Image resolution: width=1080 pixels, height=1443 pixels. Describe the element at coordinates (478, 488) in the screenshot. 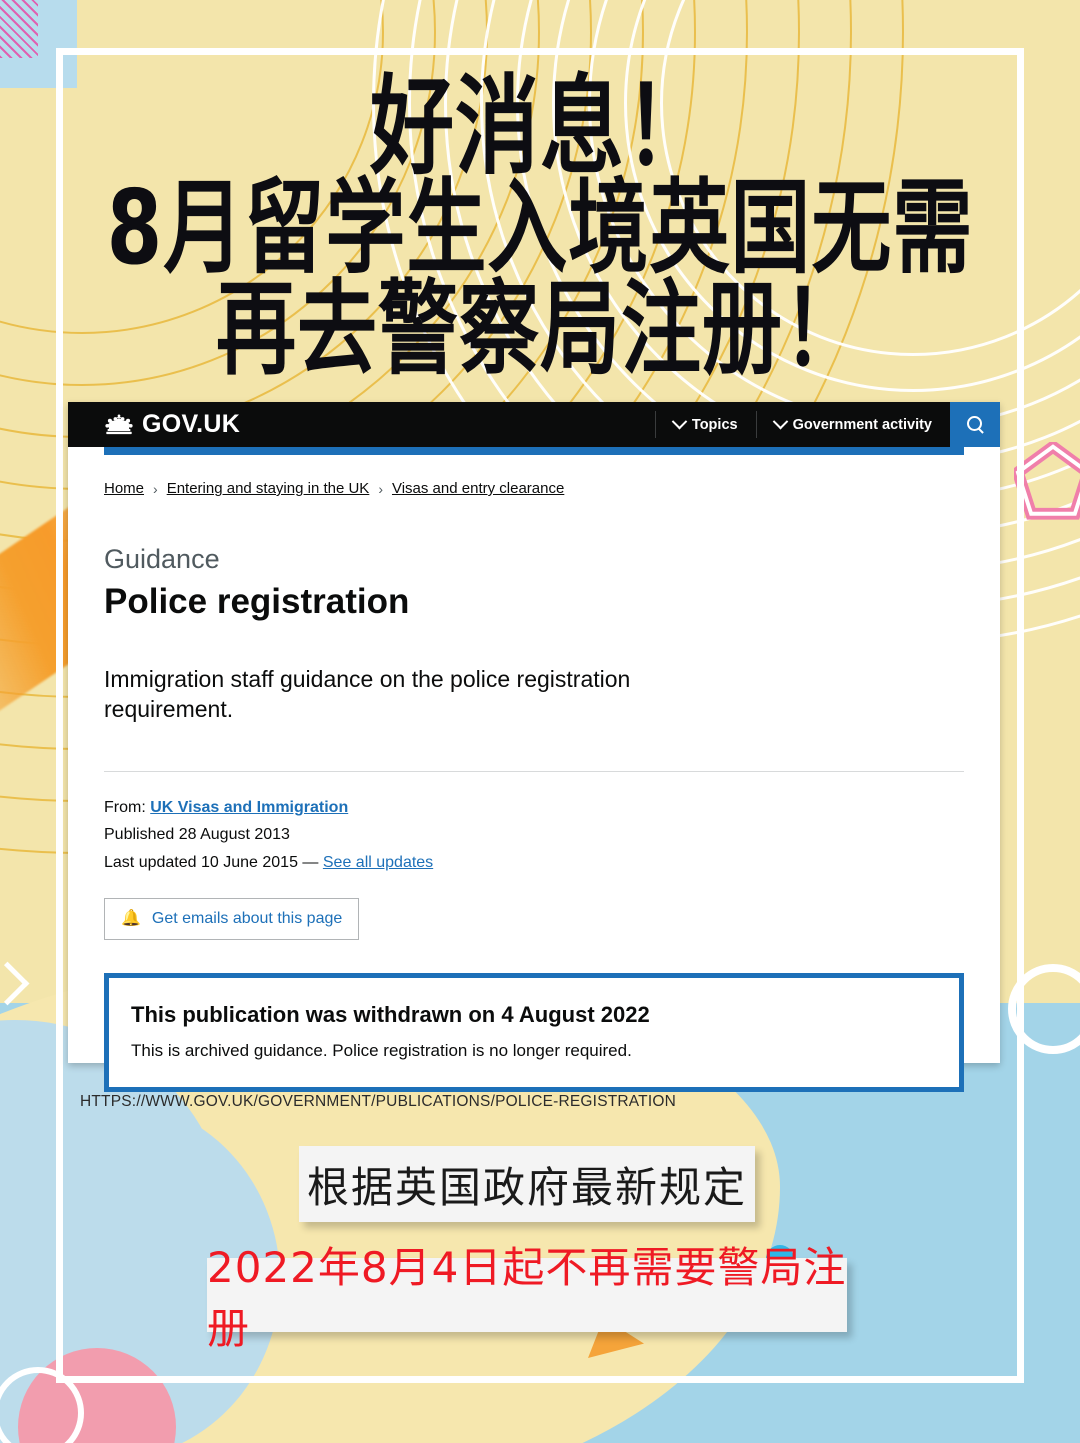

I see `breadcrumb-item-visas-and-entry-clearance: Visas and entry clearance` at that location.